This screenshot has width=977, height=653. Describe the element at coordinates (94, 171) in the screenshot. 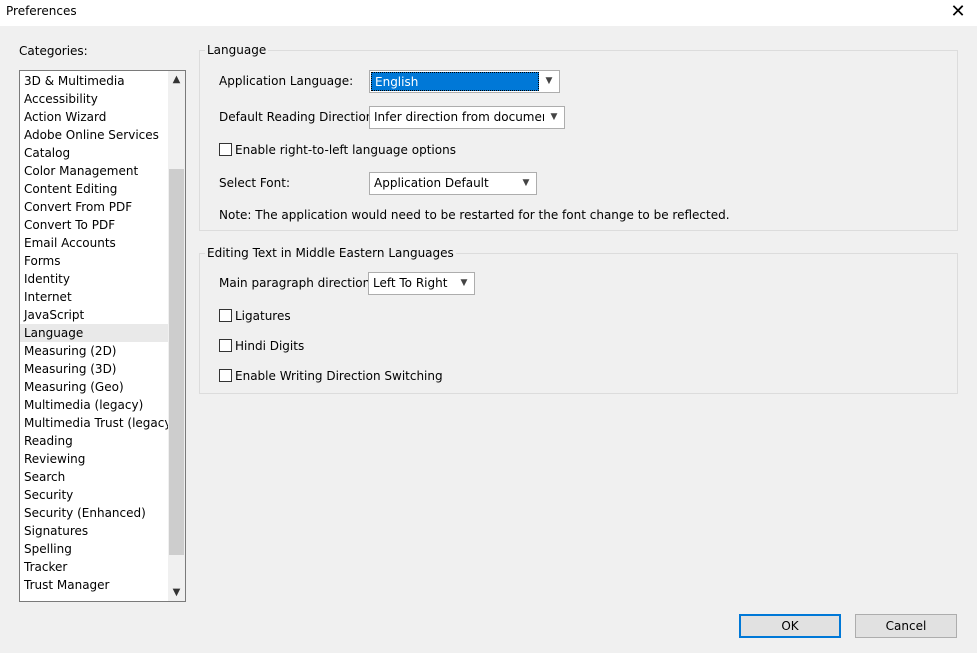

I see `category-item: Color Management` at that location.